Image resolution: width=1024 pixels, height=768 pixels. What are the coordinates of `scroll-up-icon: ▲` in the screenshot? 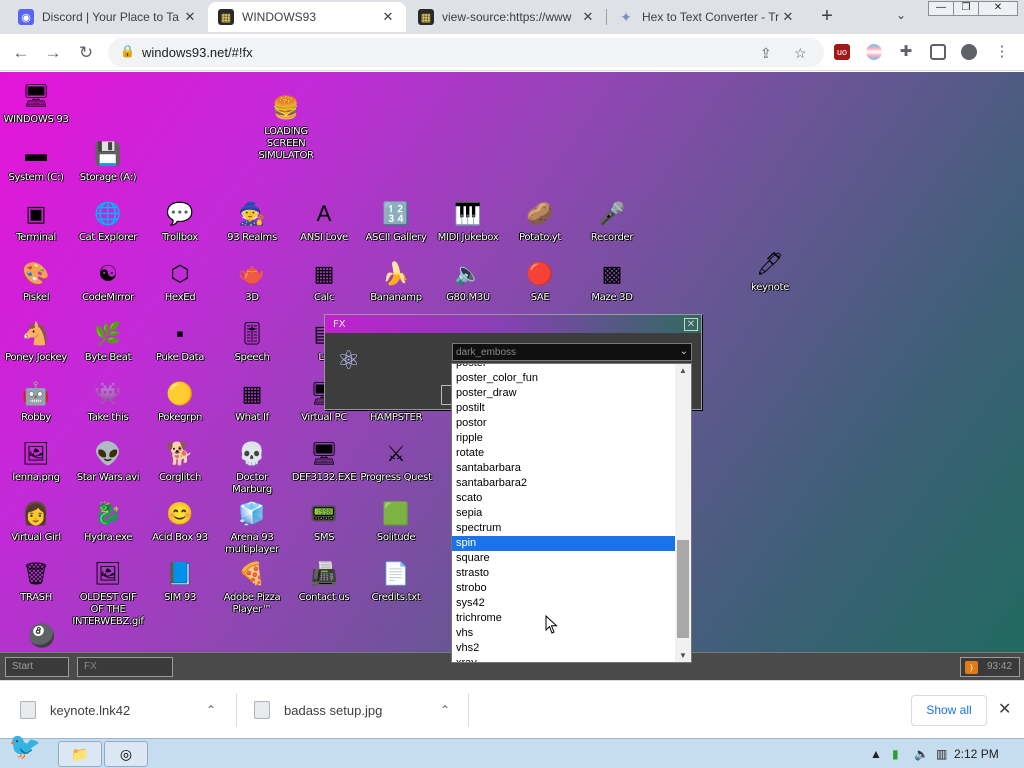 It's located at (683, 370).